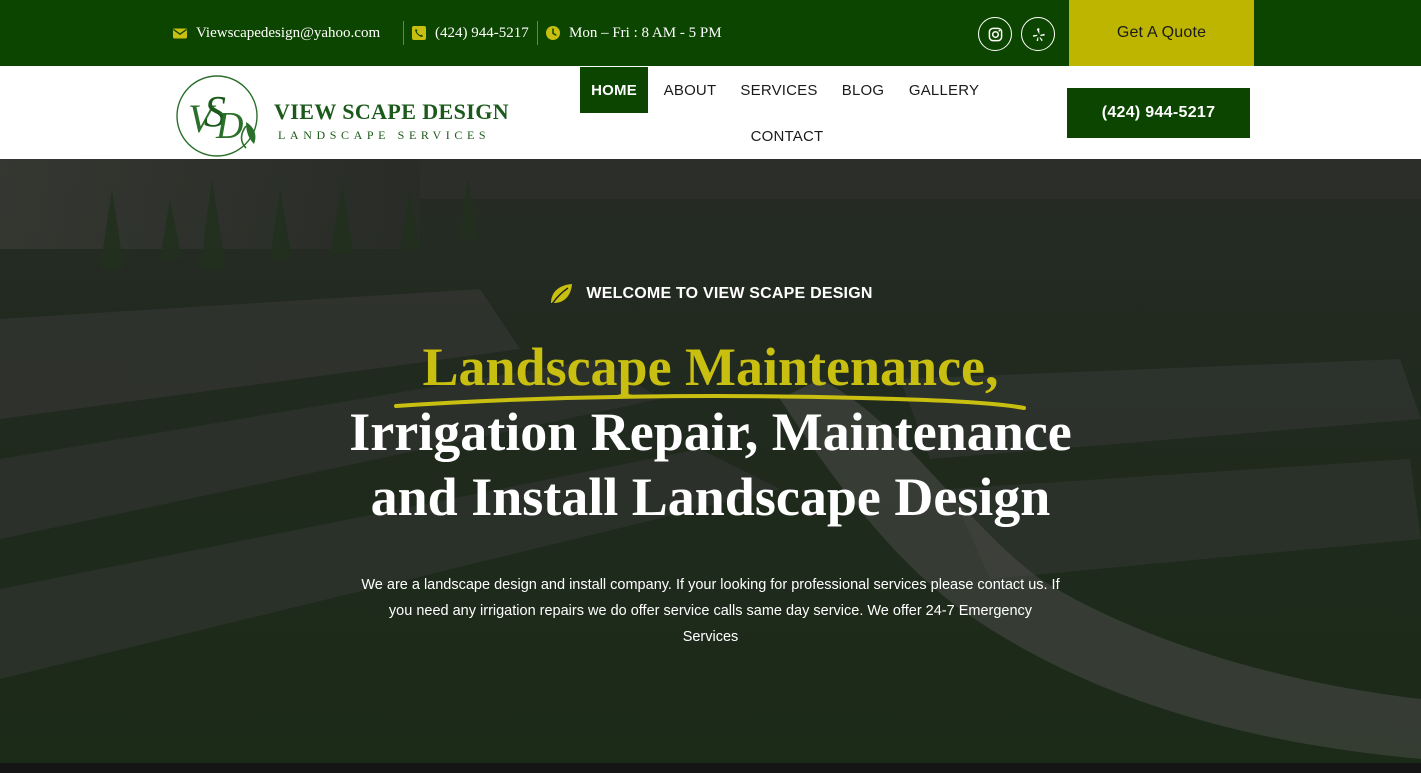 This screenshot has width=1421, height=773. What do you see at coordinates (614, 90) in the screenshot?
I see `nav-home: HOME` at bounding box center [614, 90].